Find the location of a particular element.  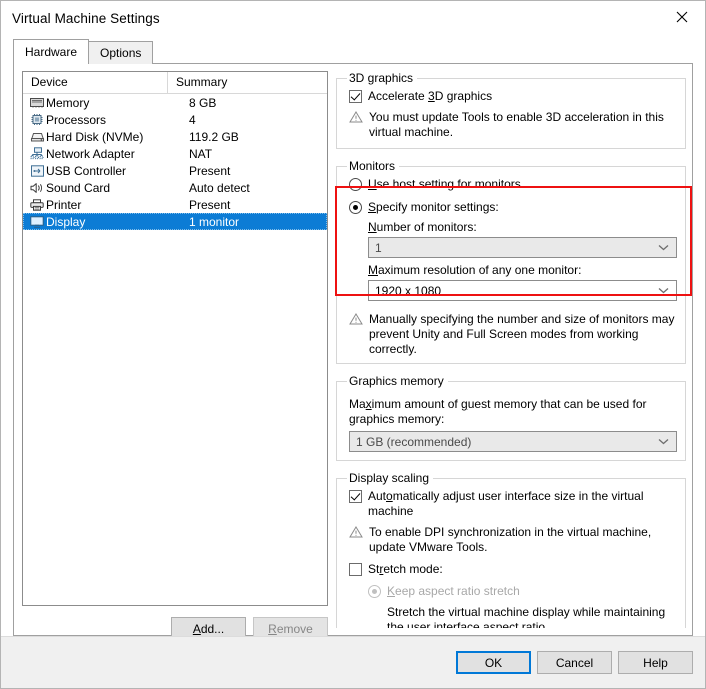

device-summary: Auto detect is located at coordinates (219, 187).